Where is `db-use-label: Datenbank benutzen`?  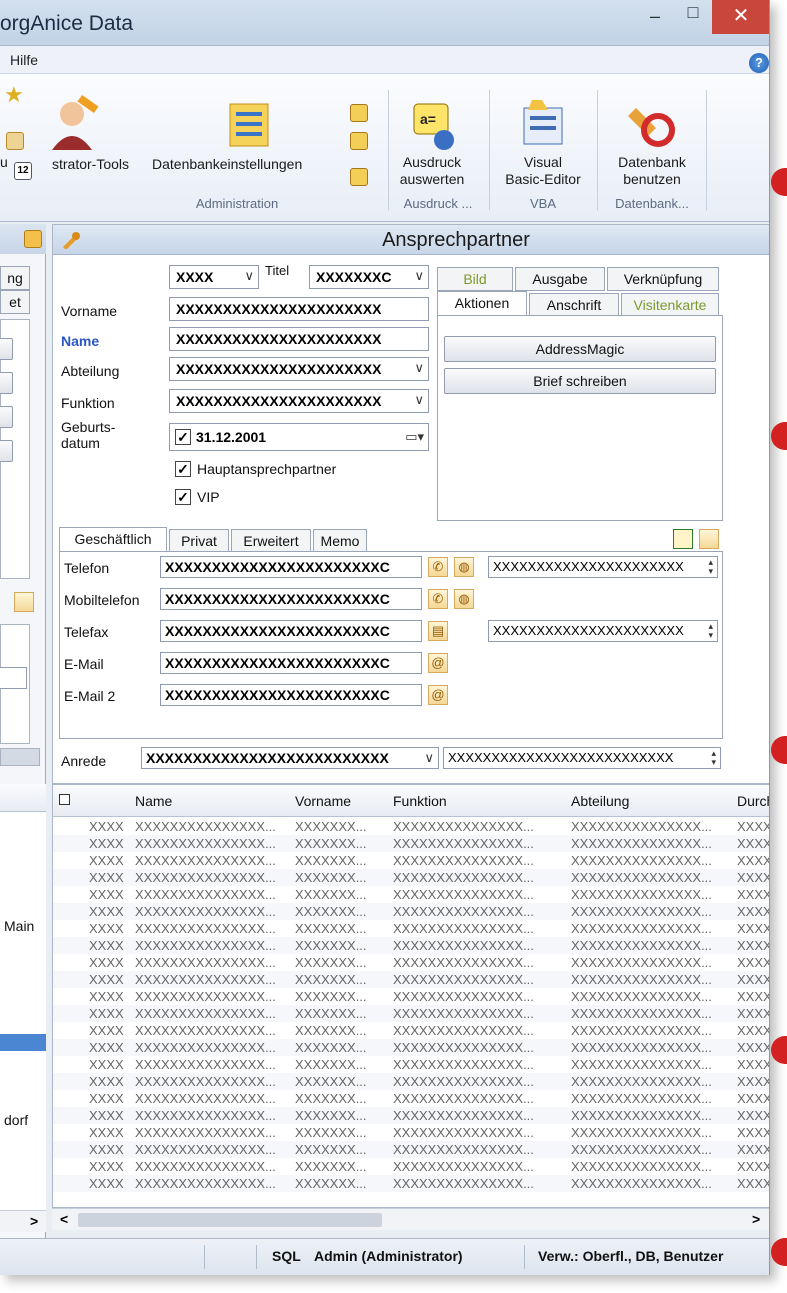
db-use-label: Datenbank benutzen is located at coordinates (652, 171).